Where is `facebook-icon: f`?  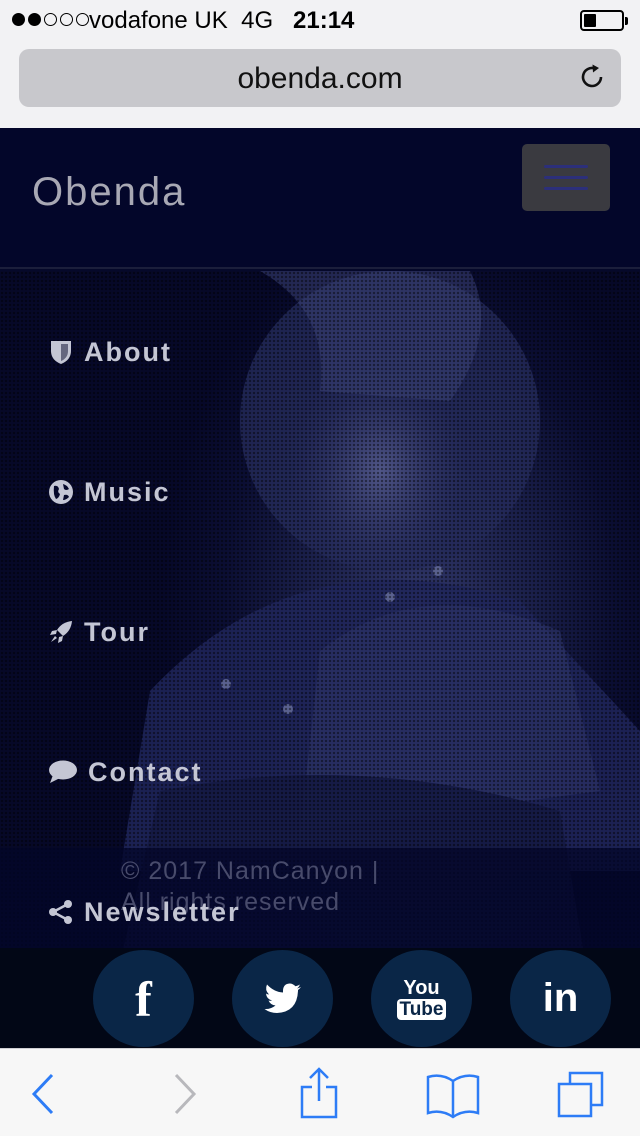
facebook-icon: f is located at coordinates (143, 998).